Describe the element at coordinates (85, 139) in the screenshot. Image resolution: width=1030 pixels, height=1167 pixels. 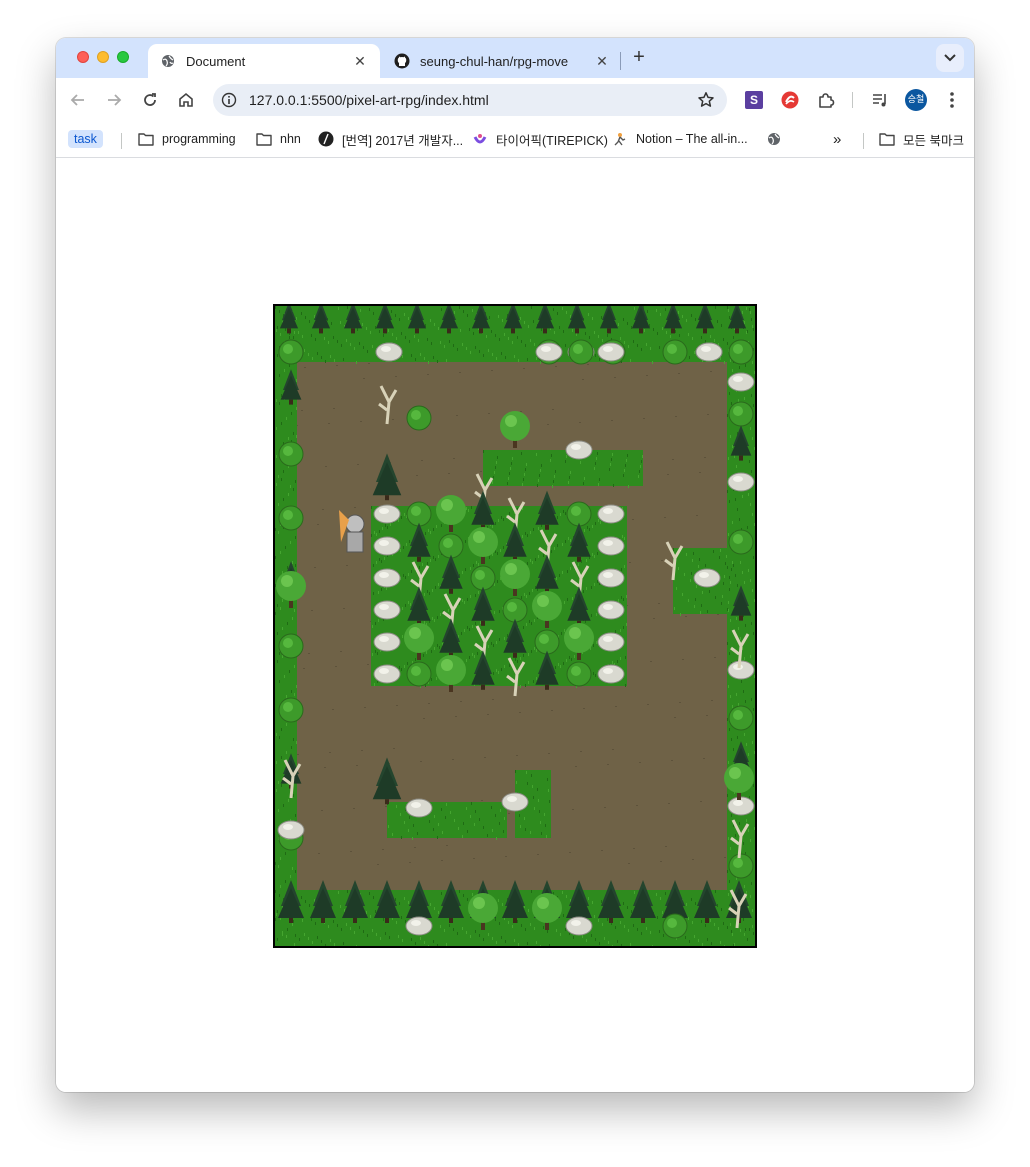
I see `bookmark-task: task` at that location.